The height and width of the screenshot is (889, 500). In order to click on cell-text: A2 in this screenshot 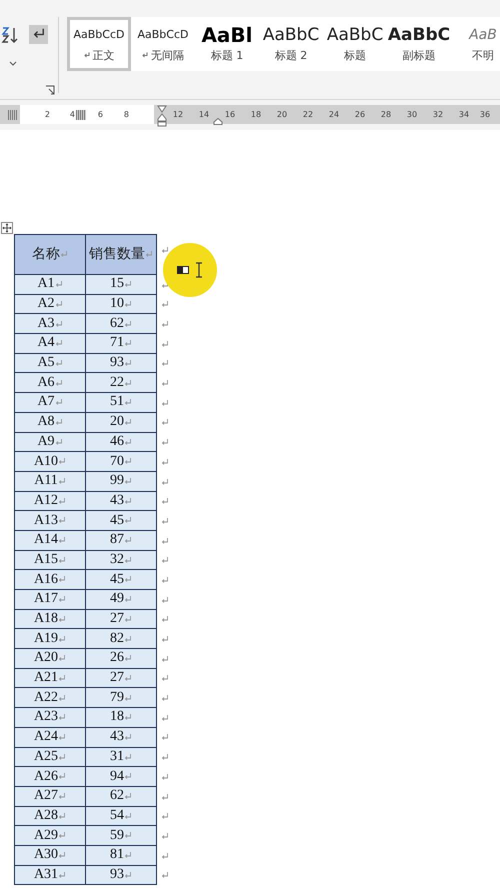, I will do `click(46, 304)`.